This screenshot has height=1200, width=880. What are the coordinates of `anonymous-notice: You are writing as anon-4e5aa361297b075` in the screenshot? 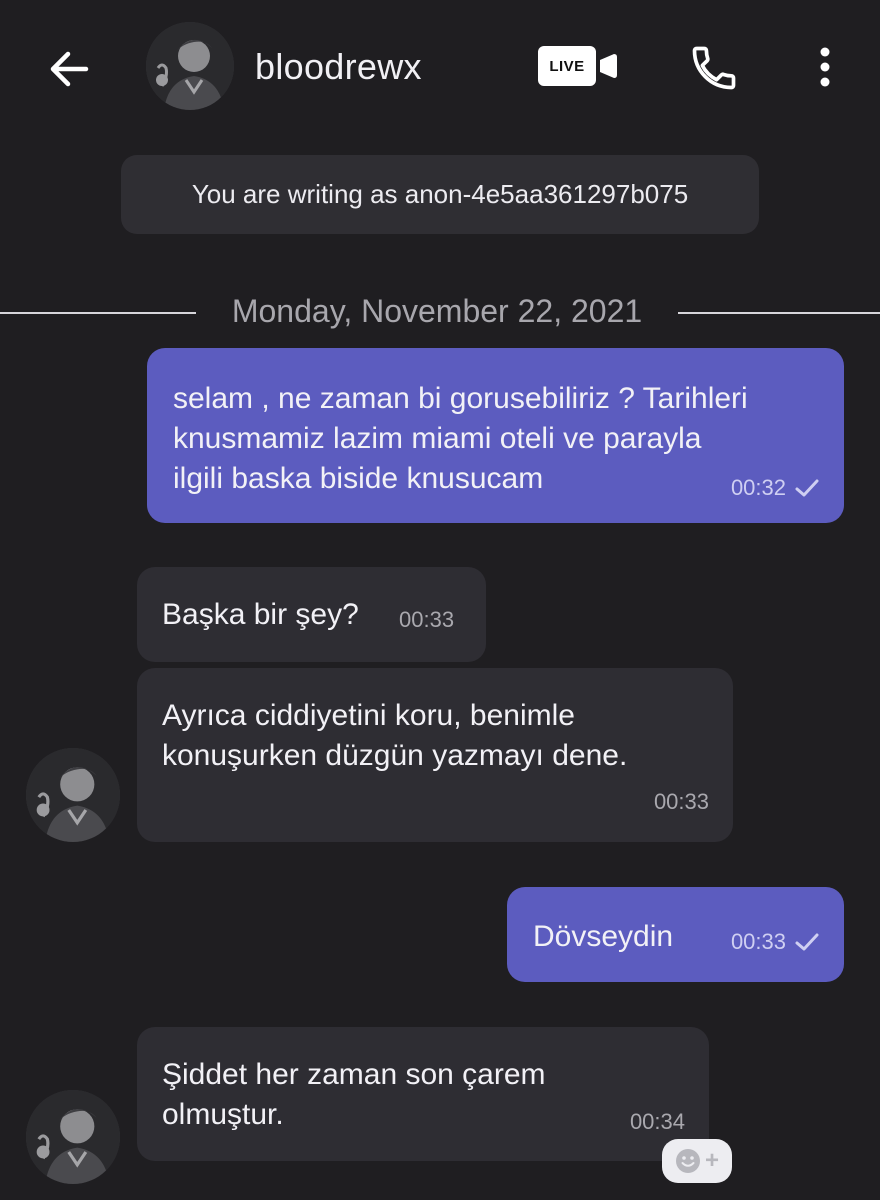 It's located at (440, 194).